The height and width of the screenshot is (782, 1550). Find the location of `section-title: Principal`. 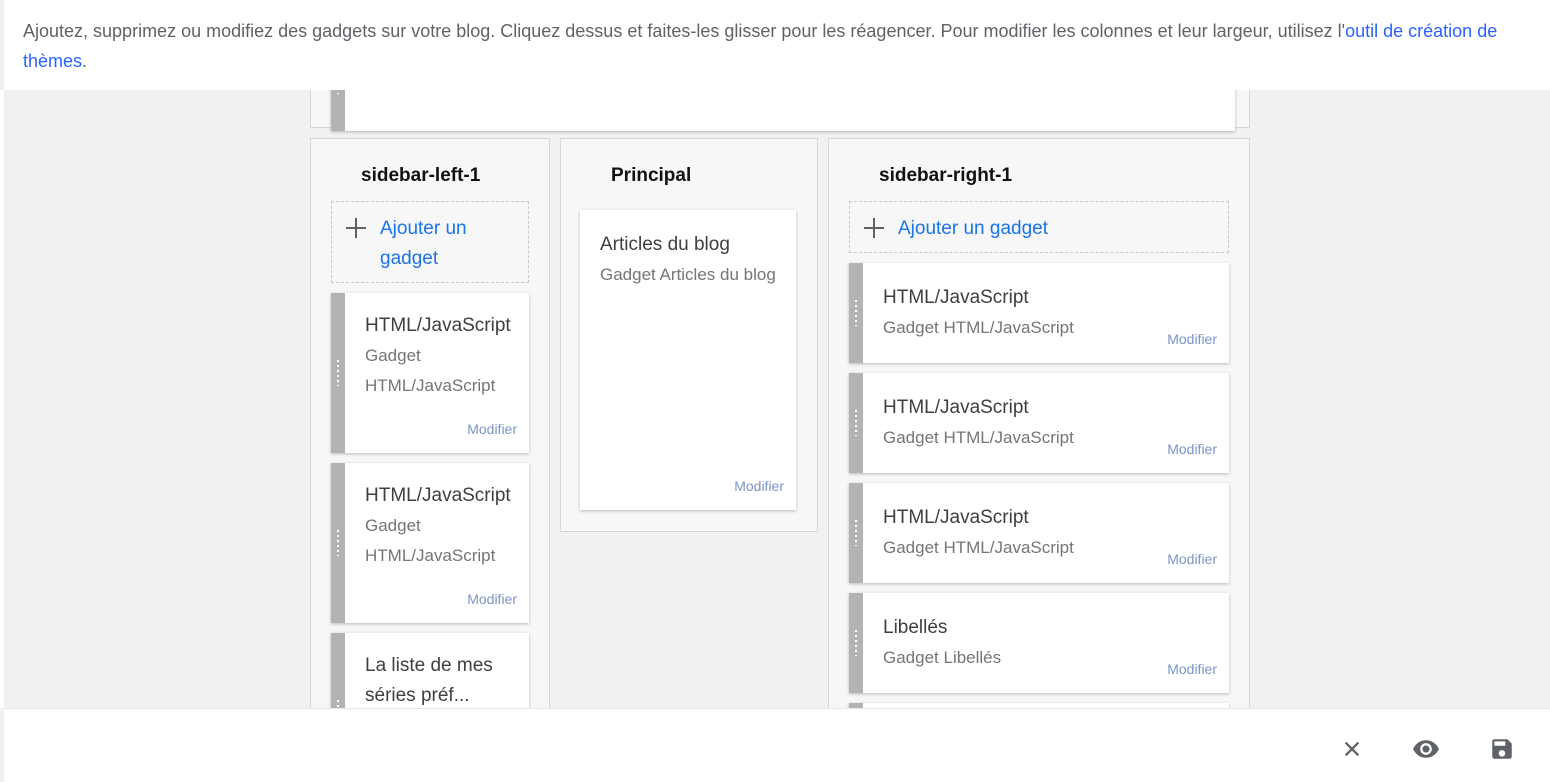

section-title: Principal is located at coordinates (651, 175).